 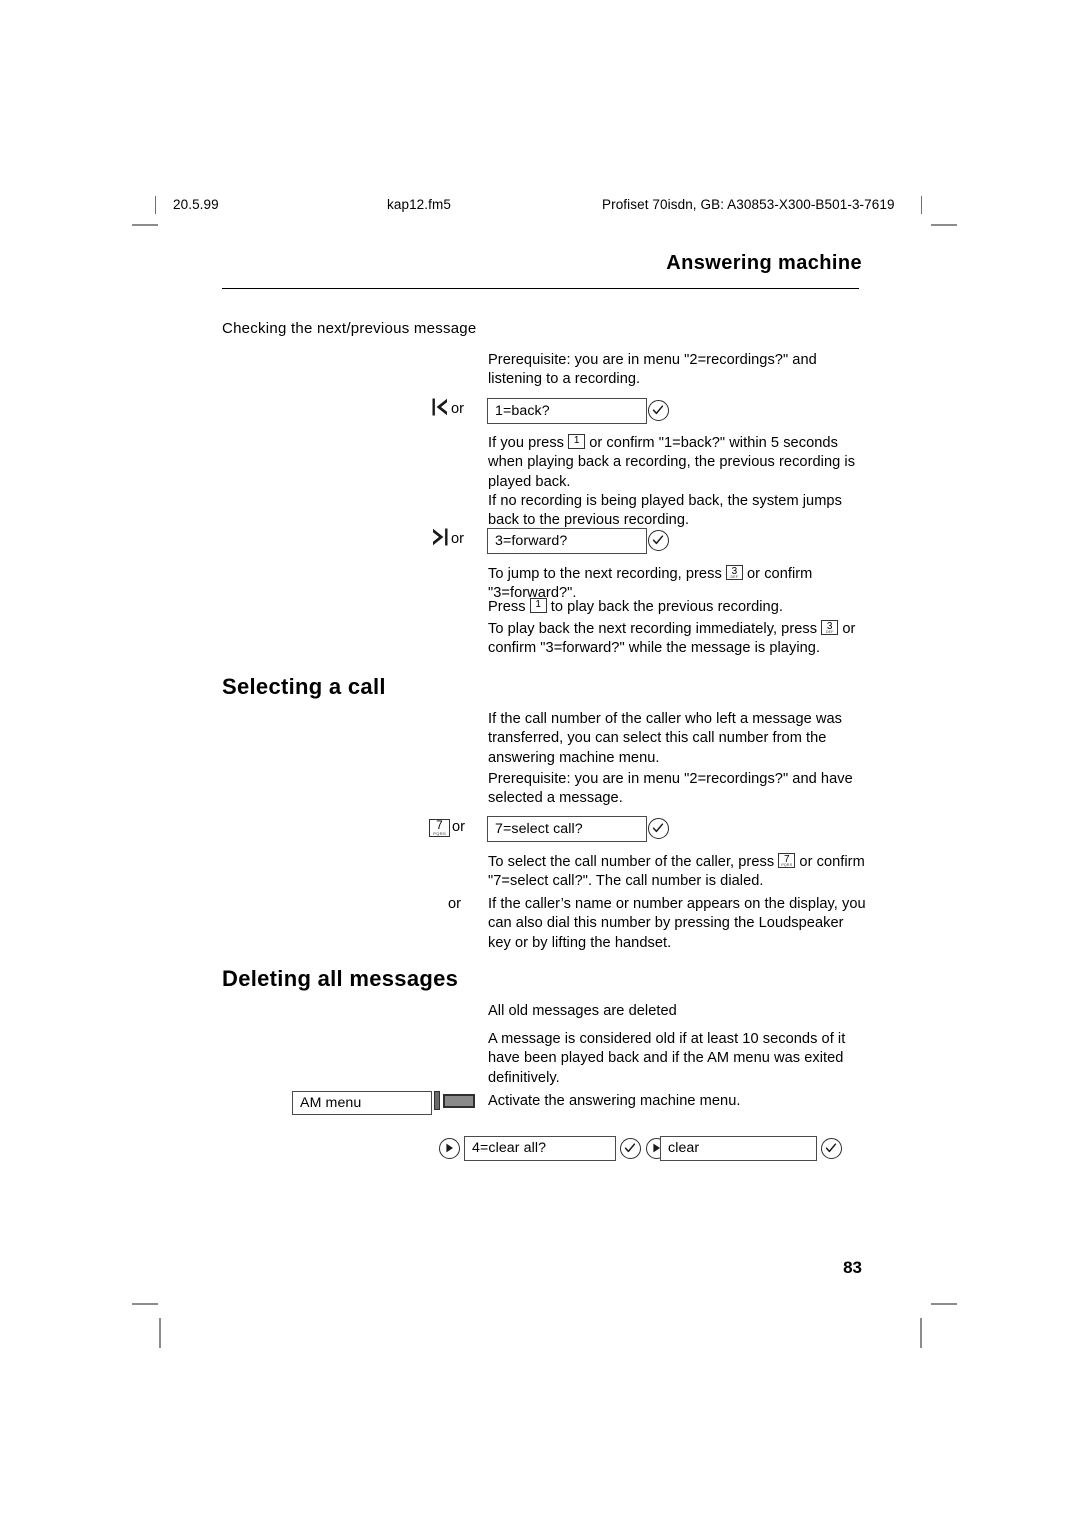 What do you see at coordinates (349, 328) in the screenshot?
I see `subheading-checking: Checking the next/previous message` at bounding box center [349, 328].